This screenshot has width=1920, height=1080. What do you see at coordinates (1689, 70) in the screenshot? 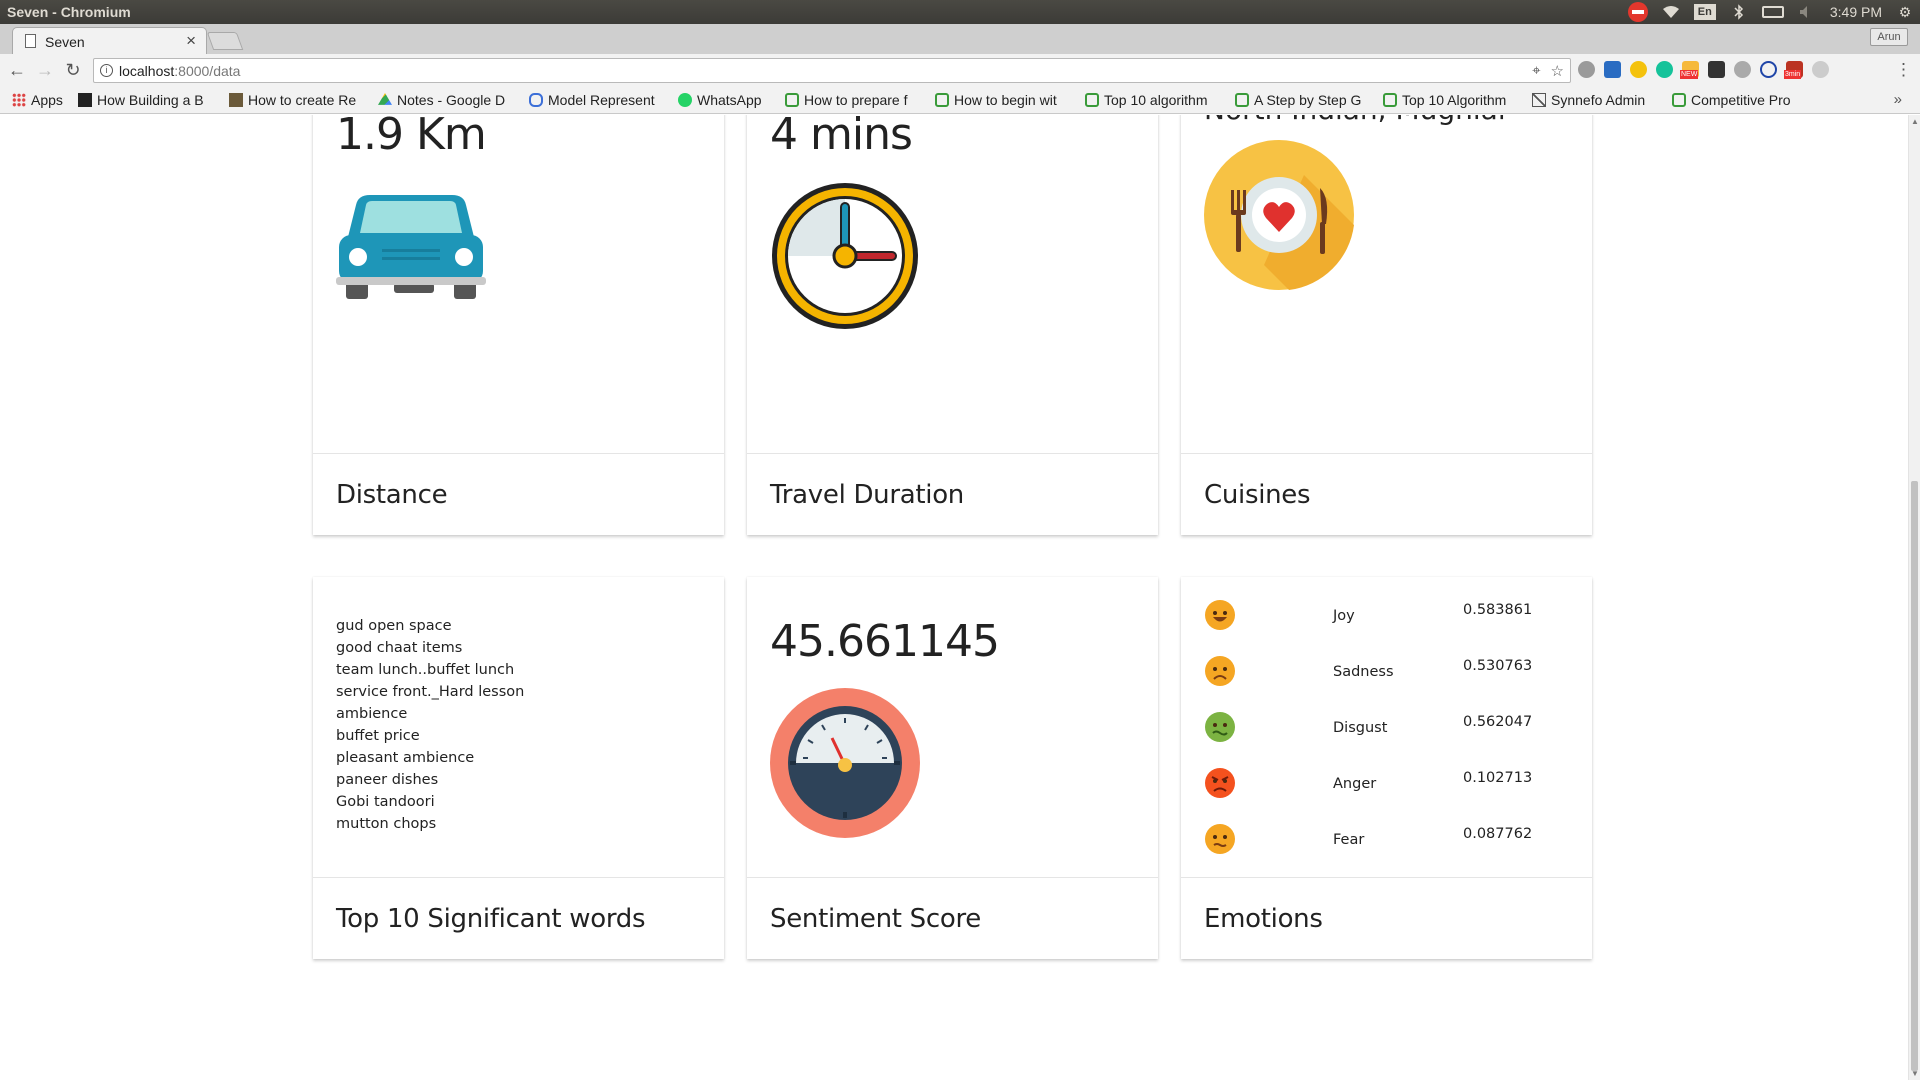
I see `new-extension-icon: NEW` at bounding box center [1689, 70].